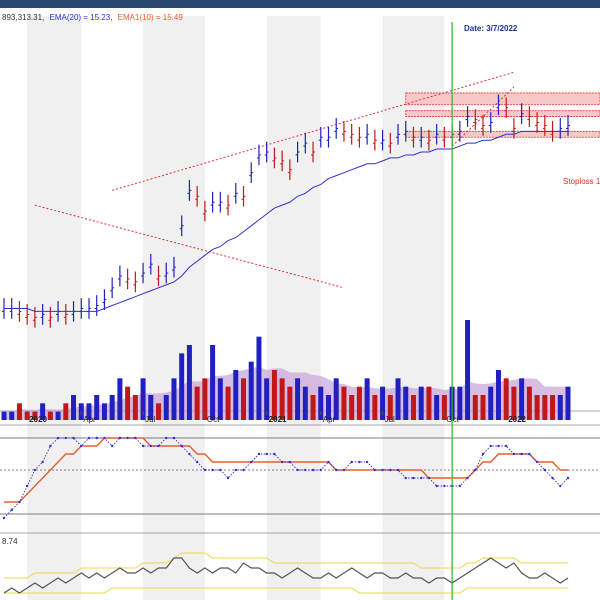 Image resolution: width=600 pixels, height=600 pixels. Describe the element at coordinates (278, 419) in the screenshot. I see `x-tick-label: 2021` at that location.